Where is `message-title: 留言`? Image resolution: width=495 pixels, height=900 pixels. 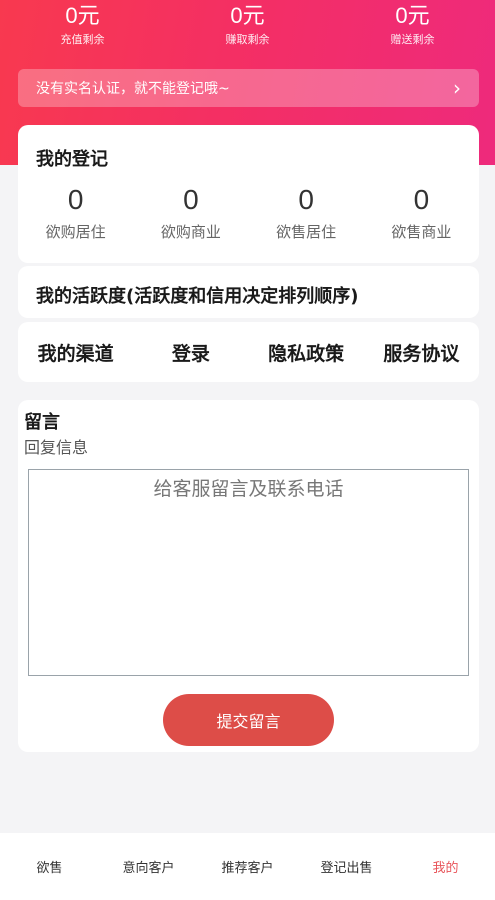
message-title: 留言 is located at coordinates (42, 422).